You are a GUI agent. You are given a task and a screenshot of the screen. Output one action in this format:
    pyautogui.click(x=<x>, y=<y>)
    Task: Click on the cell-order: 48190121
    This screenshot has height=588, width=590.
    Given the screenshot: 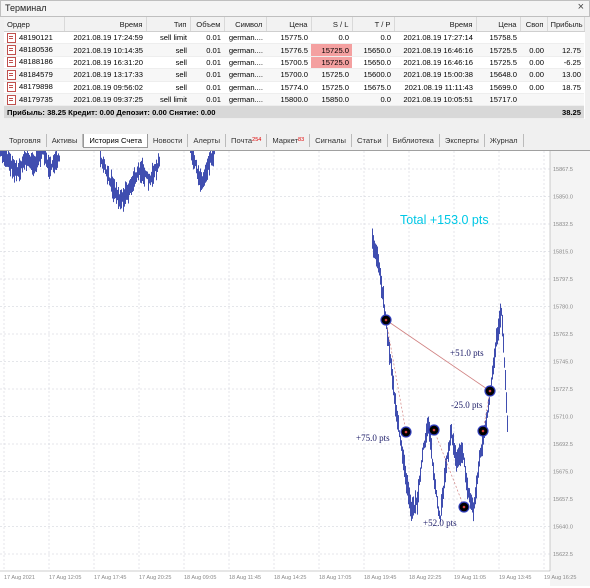 What is the action you would take?
    pyautogui.click(x=34, y=38)
    